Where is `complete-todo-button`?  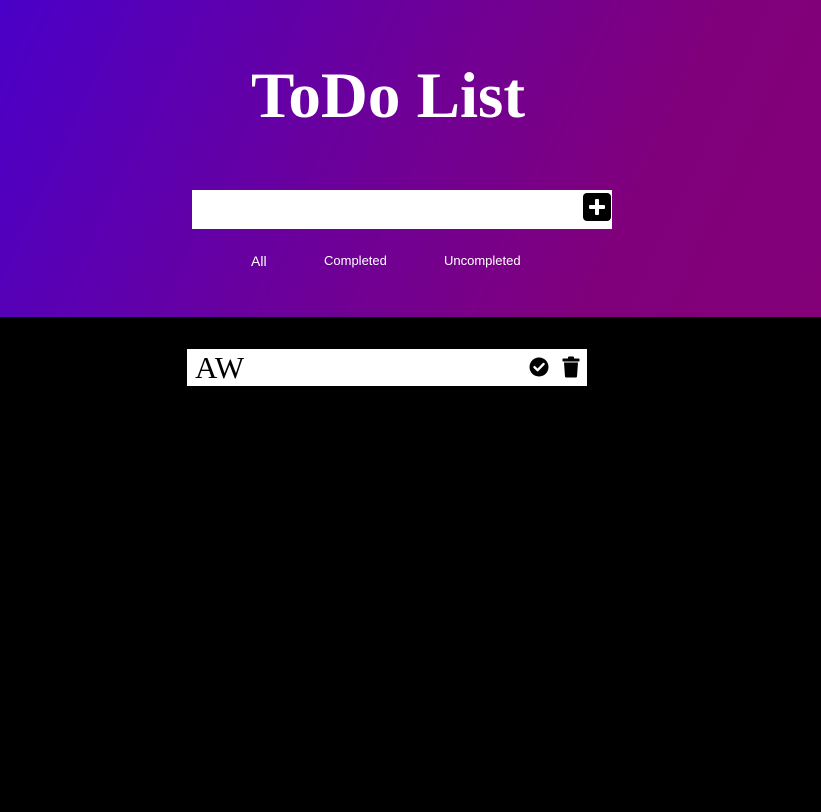
complete-todo-button is located at coordinates (539, 367).